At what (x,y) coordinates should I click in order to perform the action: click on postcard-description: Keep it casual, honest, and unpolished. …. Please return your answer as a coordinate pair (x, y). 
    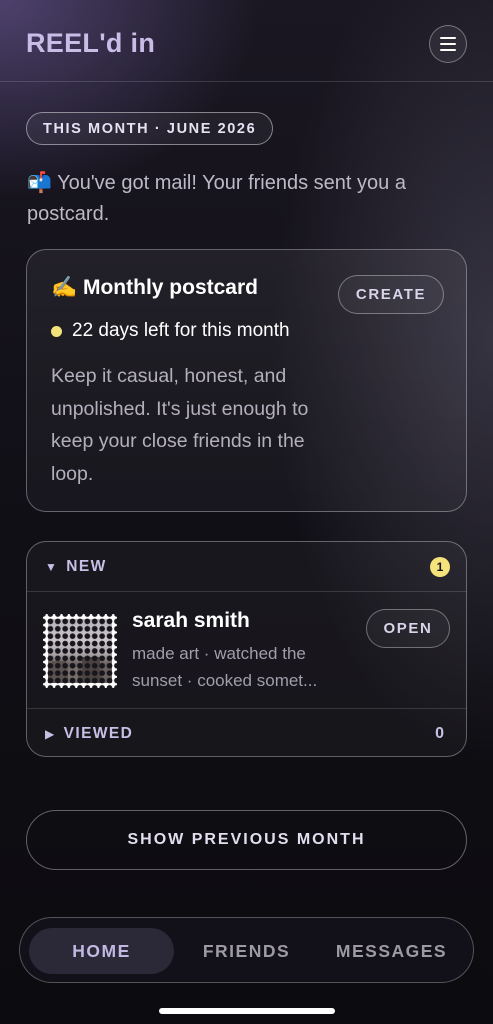
    Looking at the image, I should click on (180, 425).